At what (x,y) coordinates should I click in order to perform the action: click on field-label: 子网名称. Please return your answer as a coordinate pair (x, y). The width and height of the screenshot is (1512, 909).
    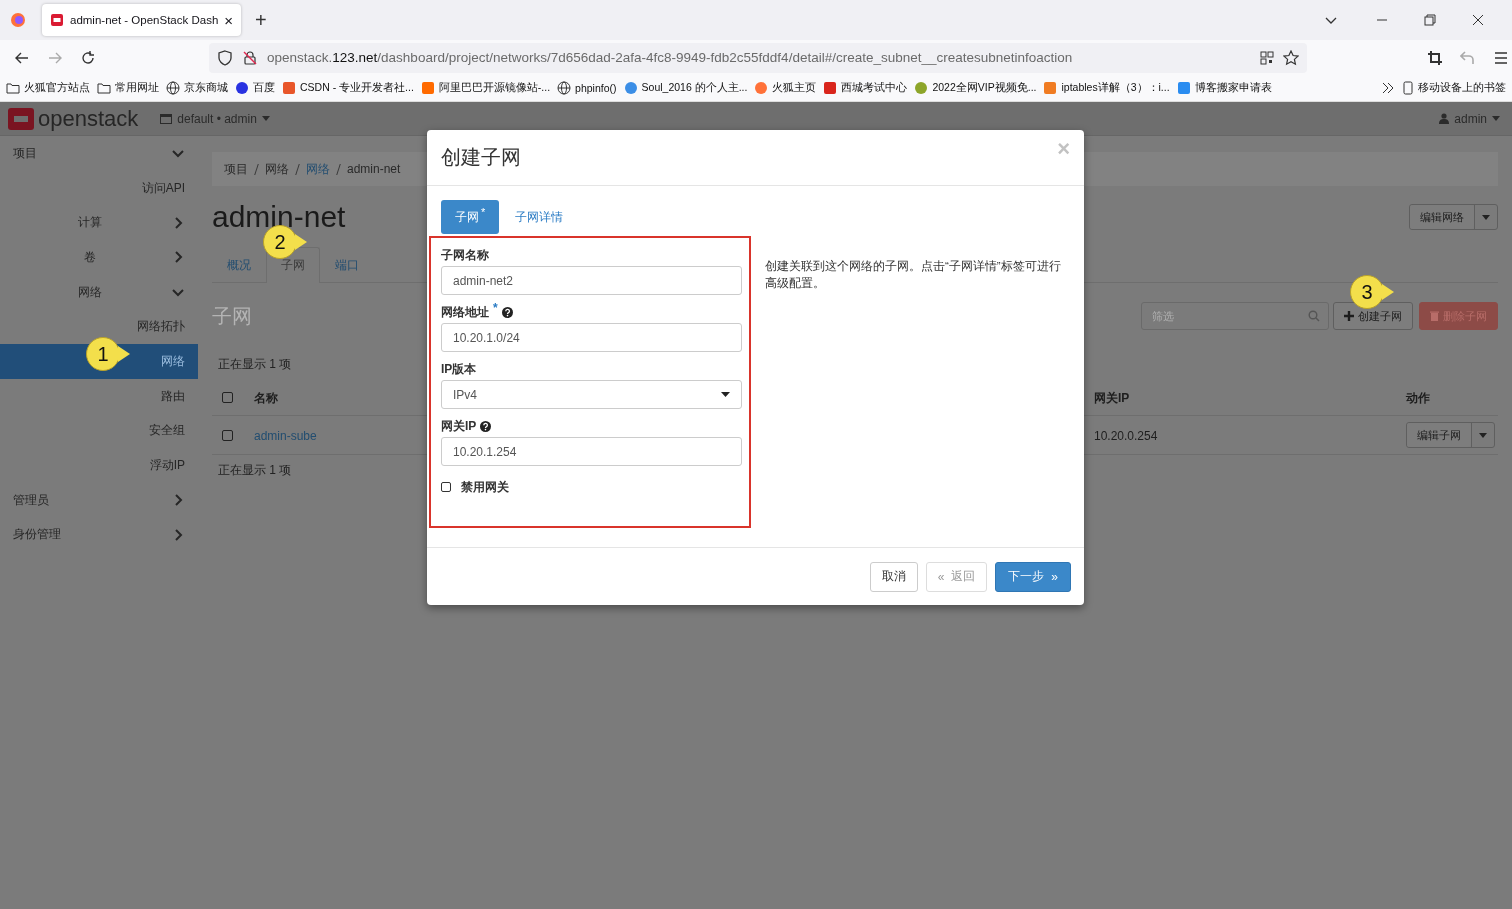
    Looking at the image, I should click on (465, 255).